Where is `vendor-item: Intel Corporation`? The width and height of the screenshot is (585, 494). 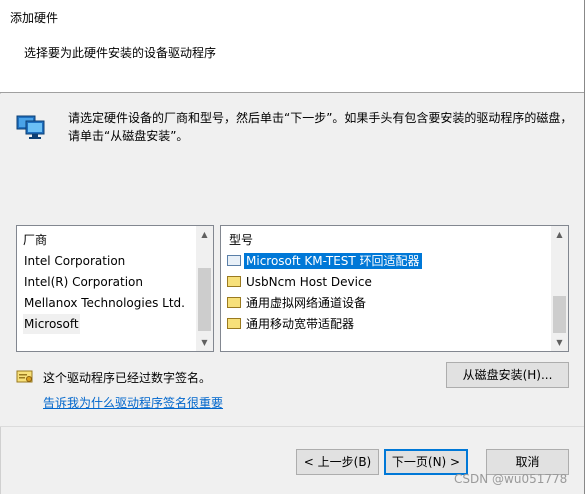 vendor-item: Intel Corporation is located at coordinates (74, 261).